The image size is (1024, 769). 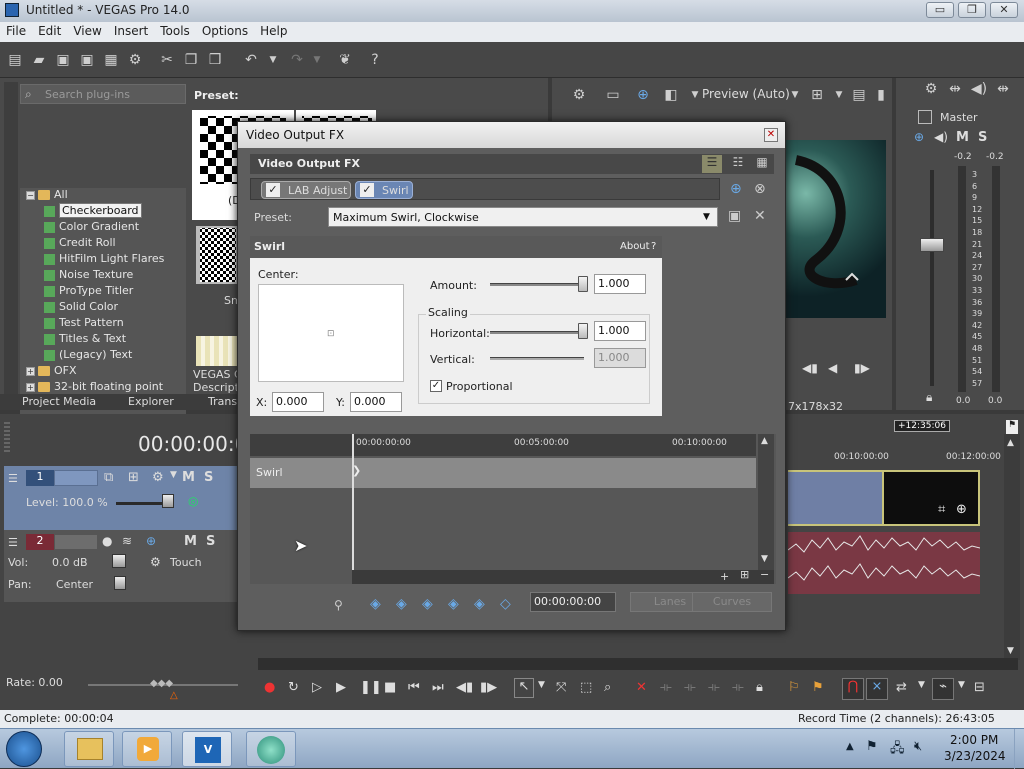 I want to click on sync-cursor-lock-icon: ⚲, so click(x=338, y=605).